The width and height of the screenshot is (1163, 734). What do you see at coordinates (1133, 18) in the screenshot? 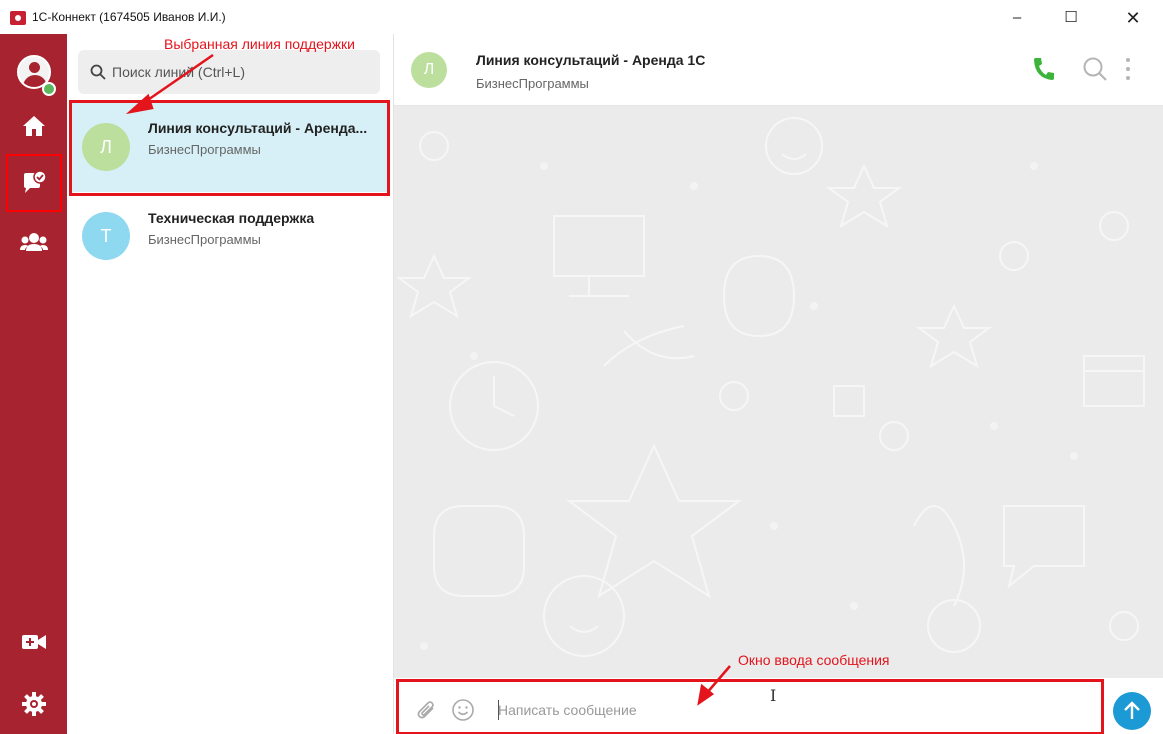
I see `close-button: ✕` at bounding box center [1133, 18].